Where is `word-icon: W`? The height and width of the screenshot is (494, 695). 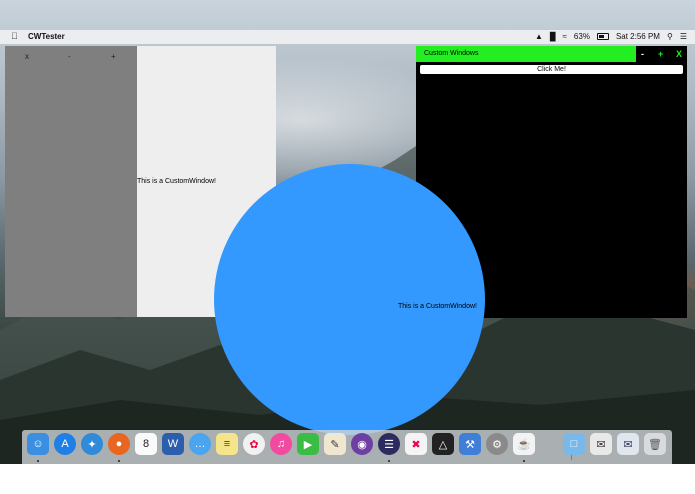
word-icon: W is located at coordinates (173, 444).